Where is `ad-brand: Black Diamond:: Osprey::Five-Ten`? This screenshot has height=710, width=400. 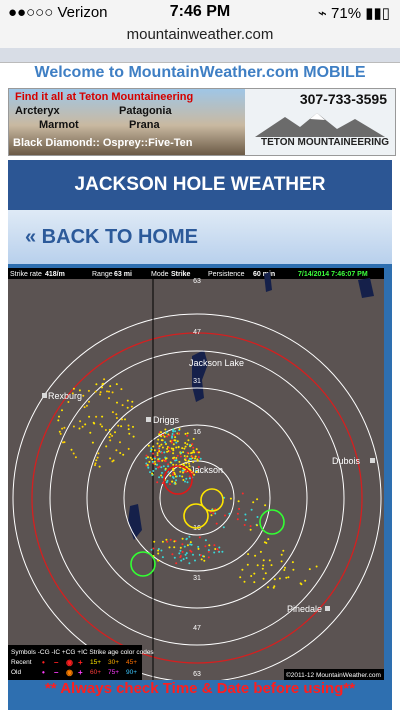 ad-brand: Black Diamond:: Osprey::Five-Ten is located at coordinates (103, 143).